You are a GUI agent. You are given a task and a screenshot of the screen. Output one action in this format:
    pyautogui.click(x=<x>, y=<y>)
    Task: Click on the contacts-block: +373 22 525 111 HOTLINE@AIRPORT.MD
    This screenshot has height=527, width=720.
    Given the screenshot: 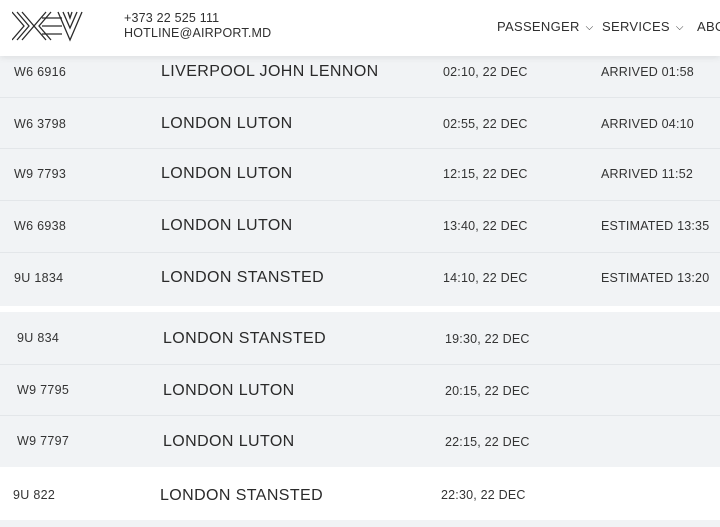 What is the action you would take?
    pyautogui.click(x=197, y=26)
    